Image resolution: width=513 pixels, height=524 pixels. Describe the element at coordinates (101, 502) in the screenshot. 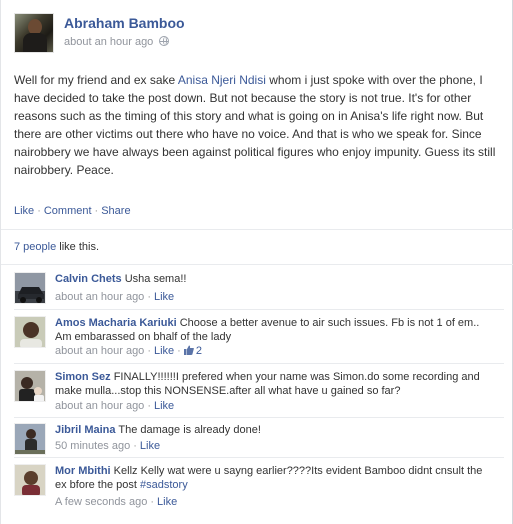

I see `comment-time: A few seconds ago` at that location.